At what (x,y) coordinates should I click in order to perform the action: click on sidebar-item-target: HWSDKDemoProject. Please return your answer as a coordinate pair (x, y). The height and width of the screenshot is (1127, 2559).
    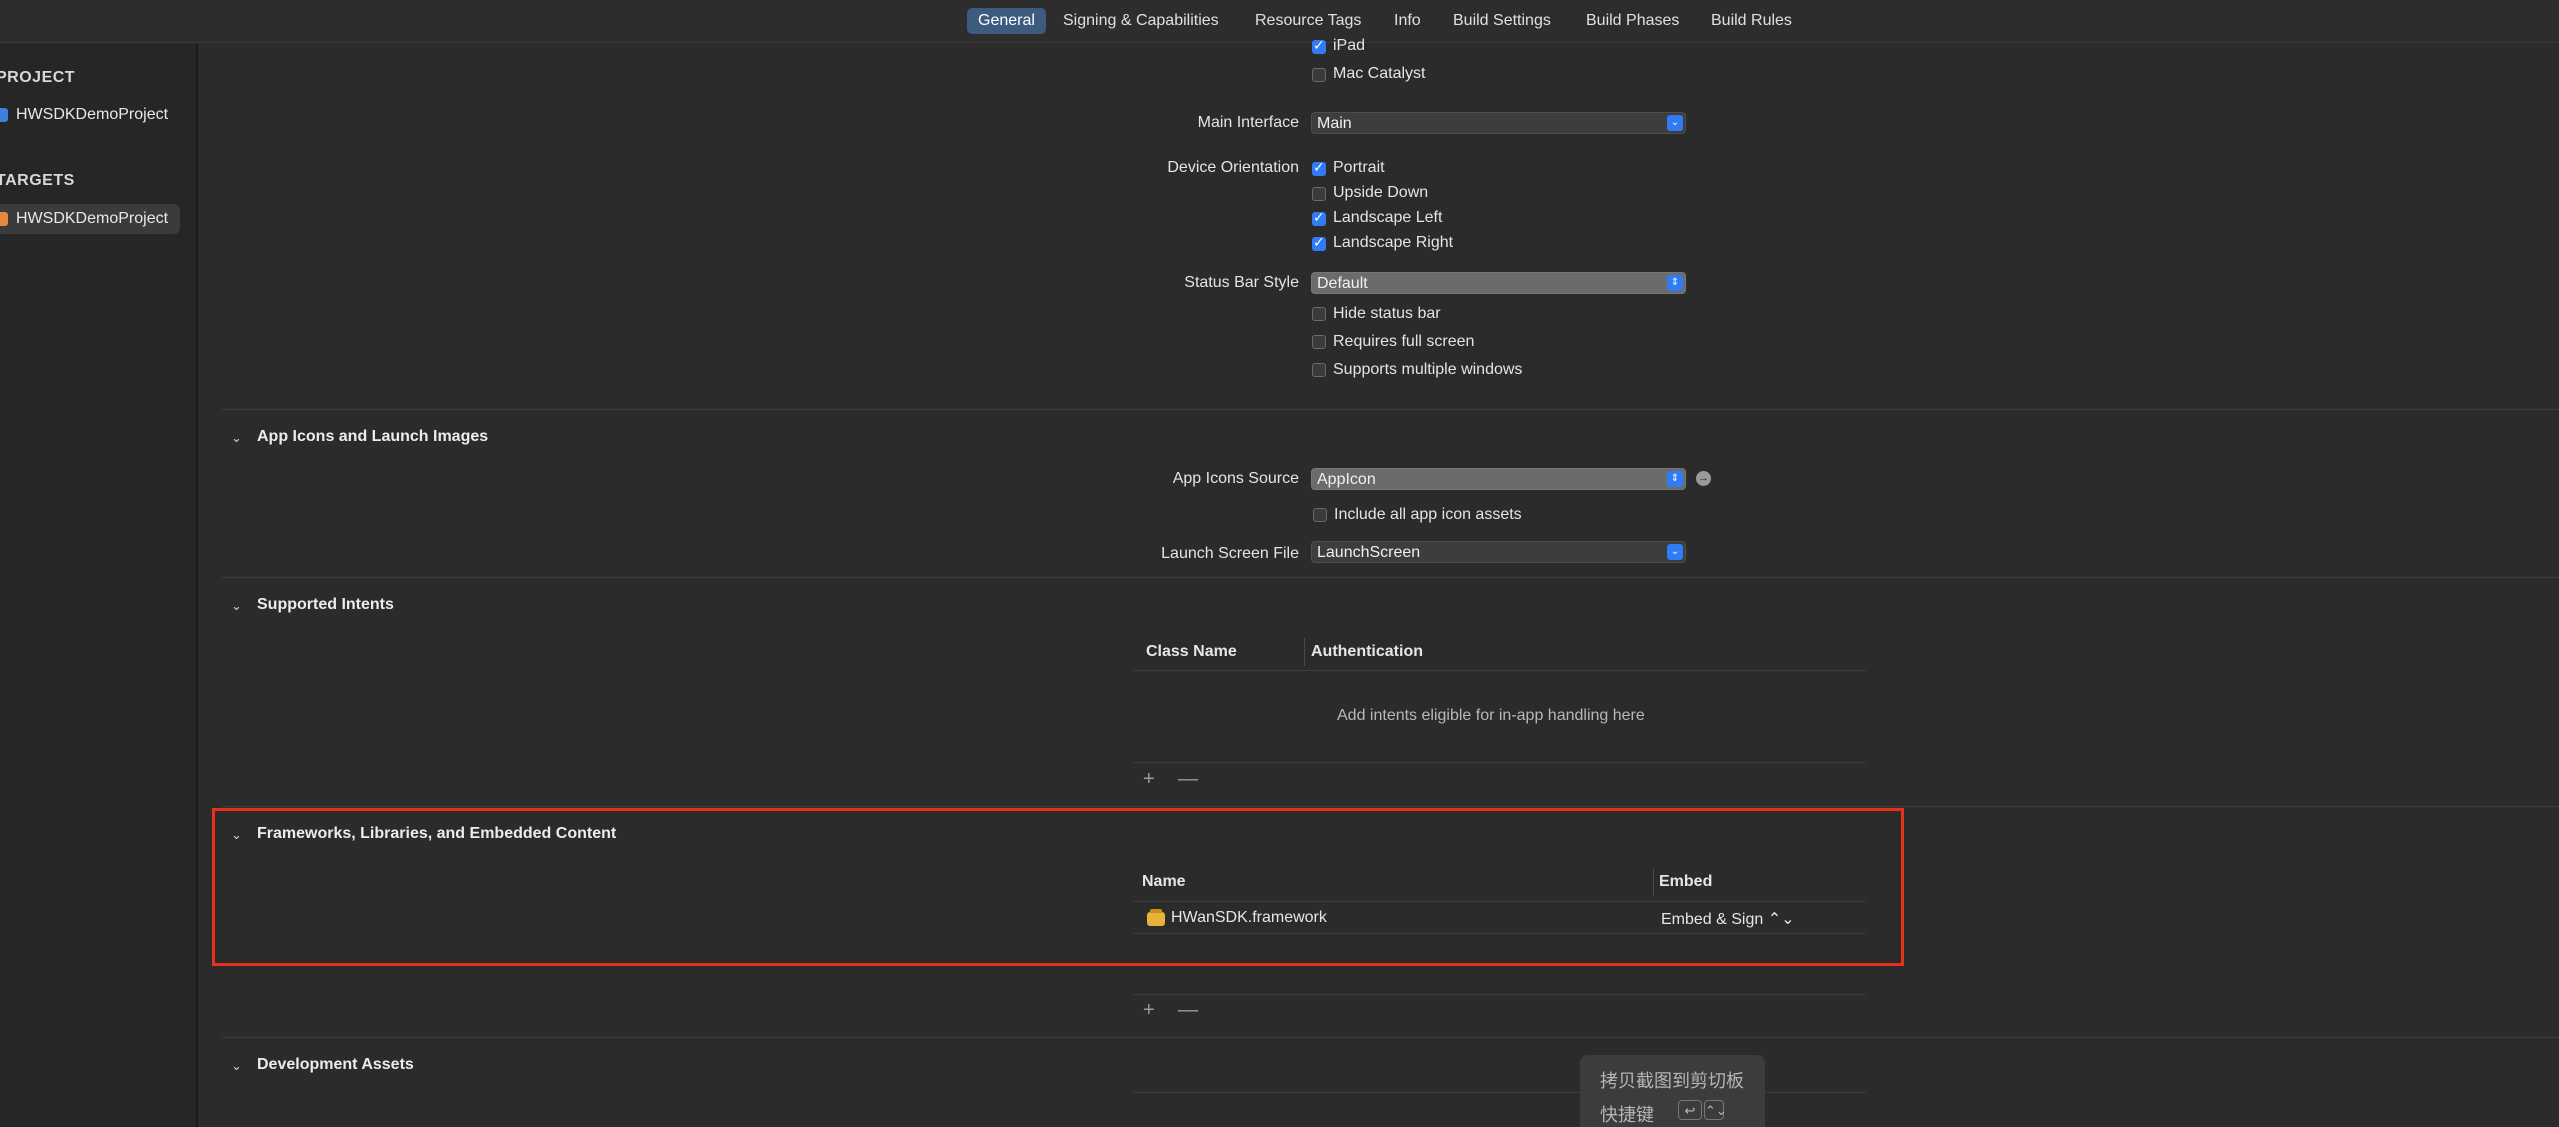
    Looking at the image, I should click on (90, 219).